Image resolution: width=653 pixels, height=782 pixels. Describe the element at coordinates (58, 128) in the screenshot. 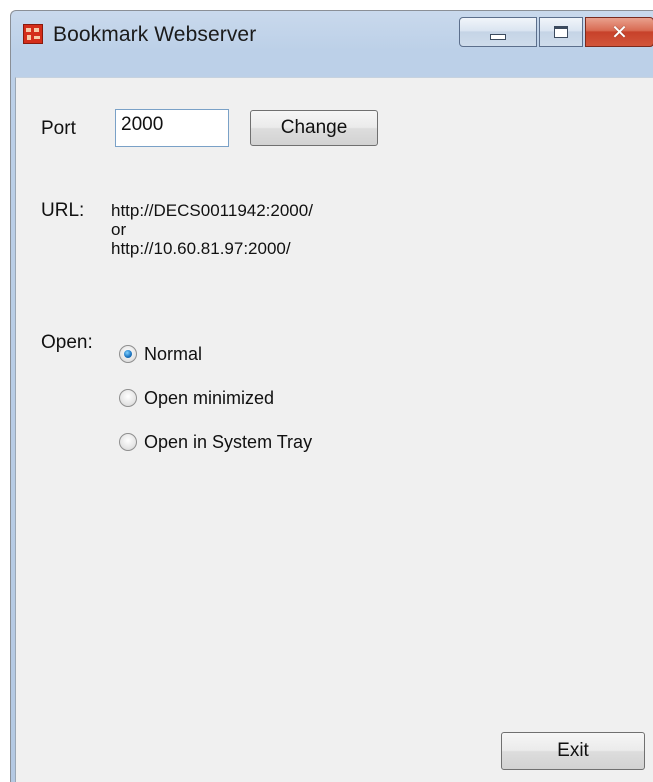

I see `port-label: Port` at that location.